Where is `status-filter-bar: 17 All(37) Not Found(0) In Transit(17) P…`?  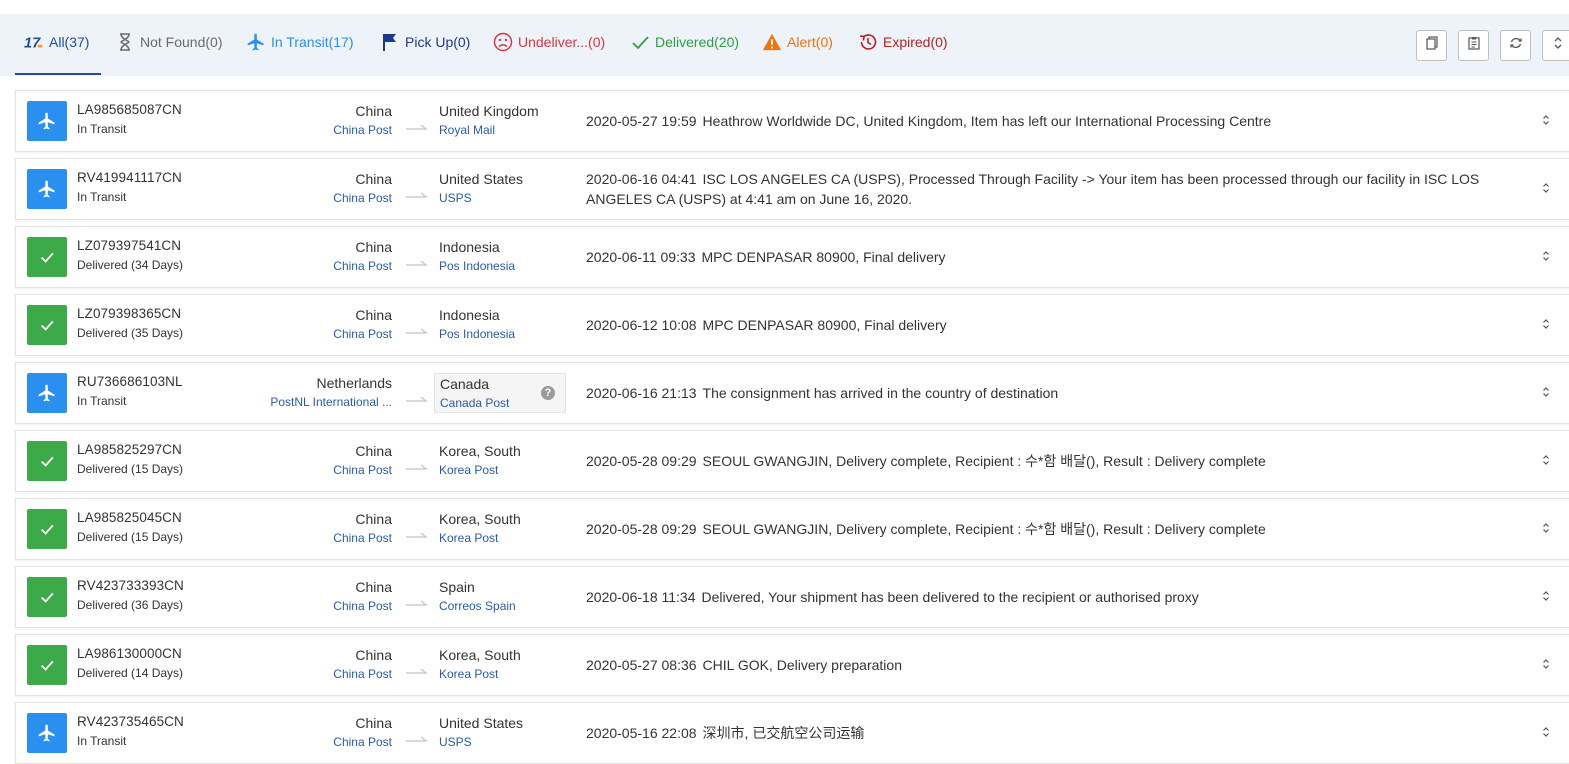
status-filter-bar: 17 All(37) Not Found(0) In Transit(17) P… is located at coordinates (784, 45).